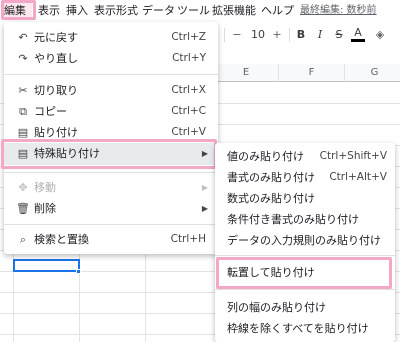 The width and height of the screenshot is (400, 342). I want to click on menu-item-shortcut: Ctrl+Y, so click(189, 58).